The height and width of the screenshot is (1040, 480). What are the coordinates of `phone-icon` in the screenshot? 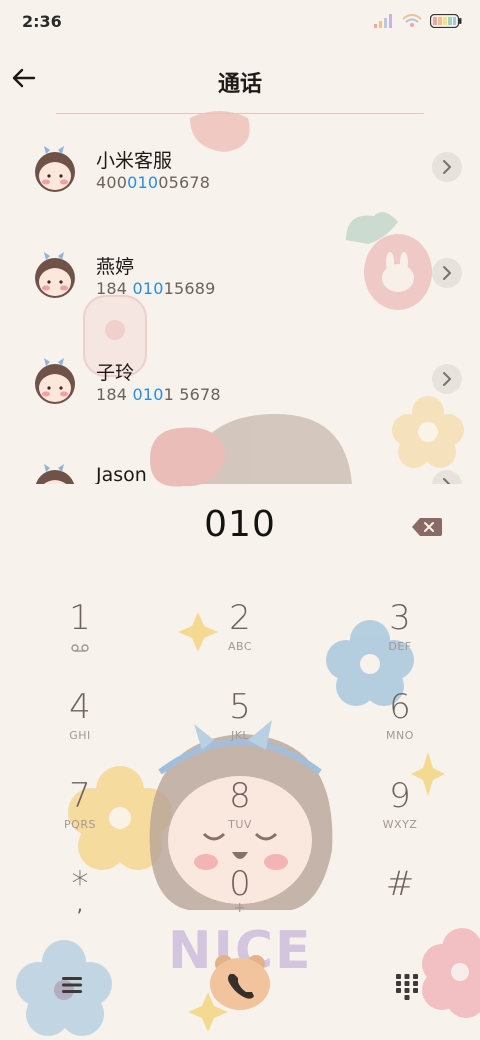 It's located at (240, 982).